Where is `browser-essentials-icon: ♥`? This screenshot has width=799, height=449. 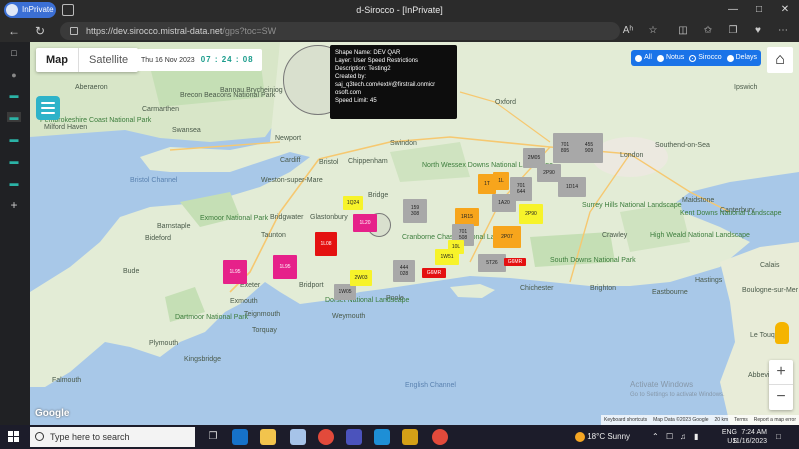 browser-essentials-icon: ♥ is located at coordinates (758, 31).